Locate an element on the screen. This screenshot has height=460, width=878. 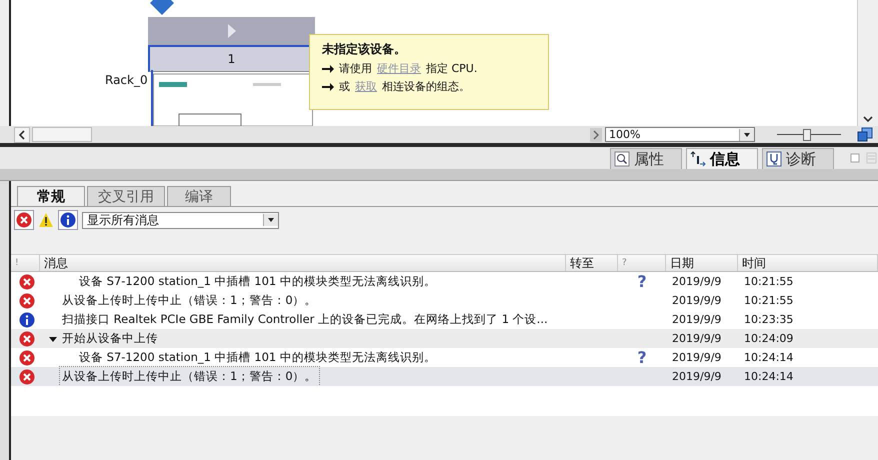
column-header: 消息 is located at coordinates (303, 263).